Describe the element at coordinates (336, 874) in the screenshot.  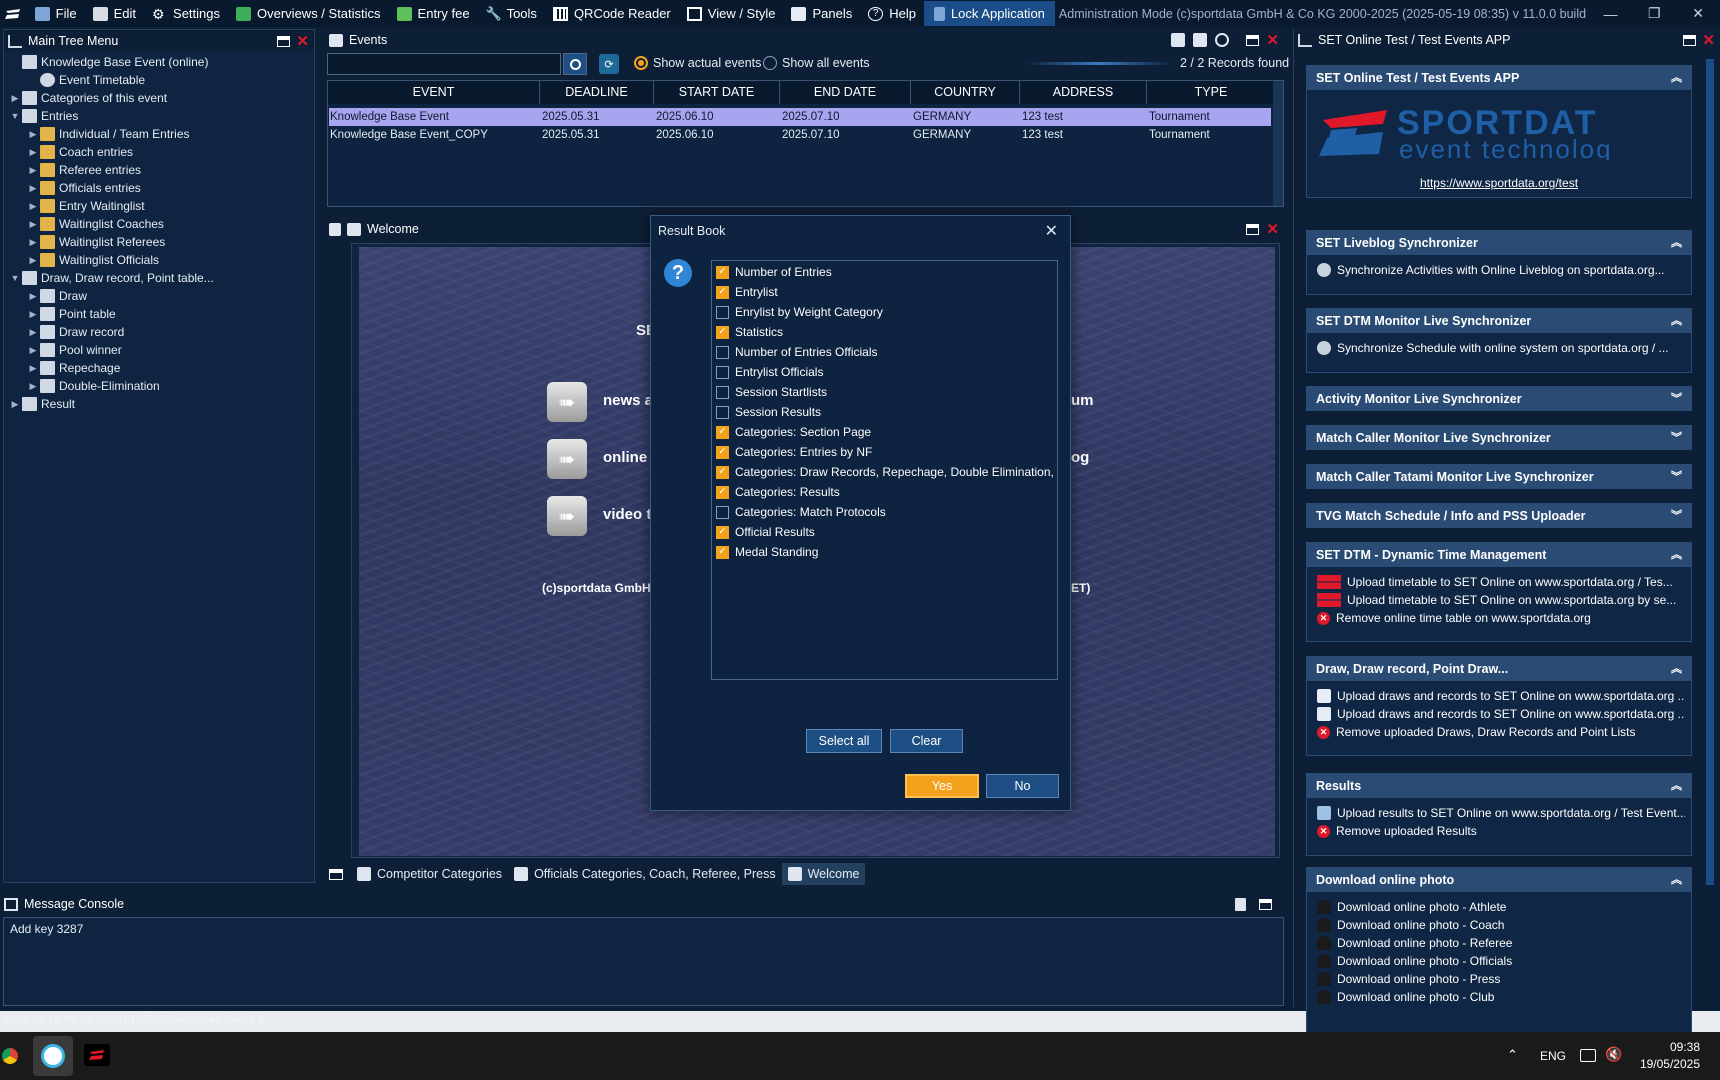
I see `tab-list-icon` at that location.